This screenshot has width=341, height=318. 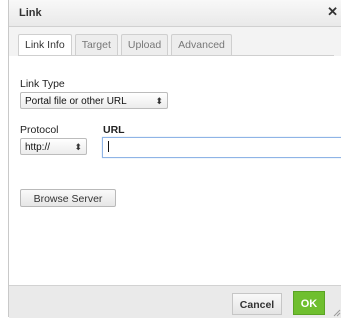 I want to click on tab-advanced: Advanced, so click(x=201, y=44).